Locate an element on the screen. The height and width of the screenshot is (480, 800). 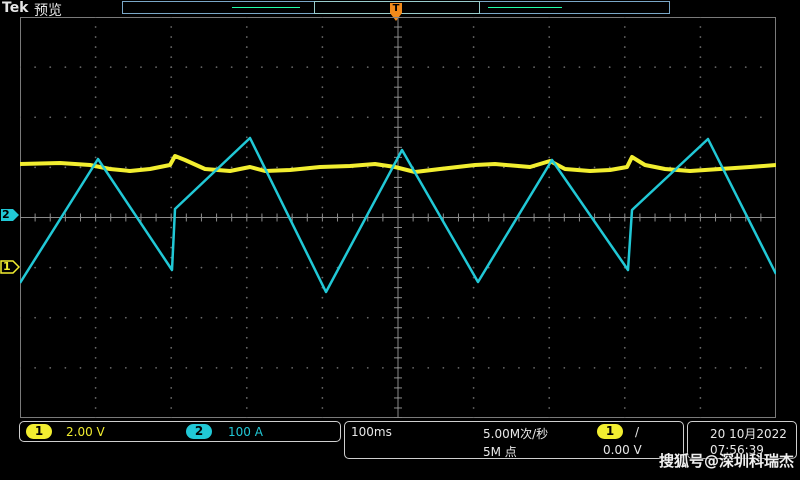
watermark-text: 搜狐号@深圳科瑞杰 is located at coordinates (726, 461).